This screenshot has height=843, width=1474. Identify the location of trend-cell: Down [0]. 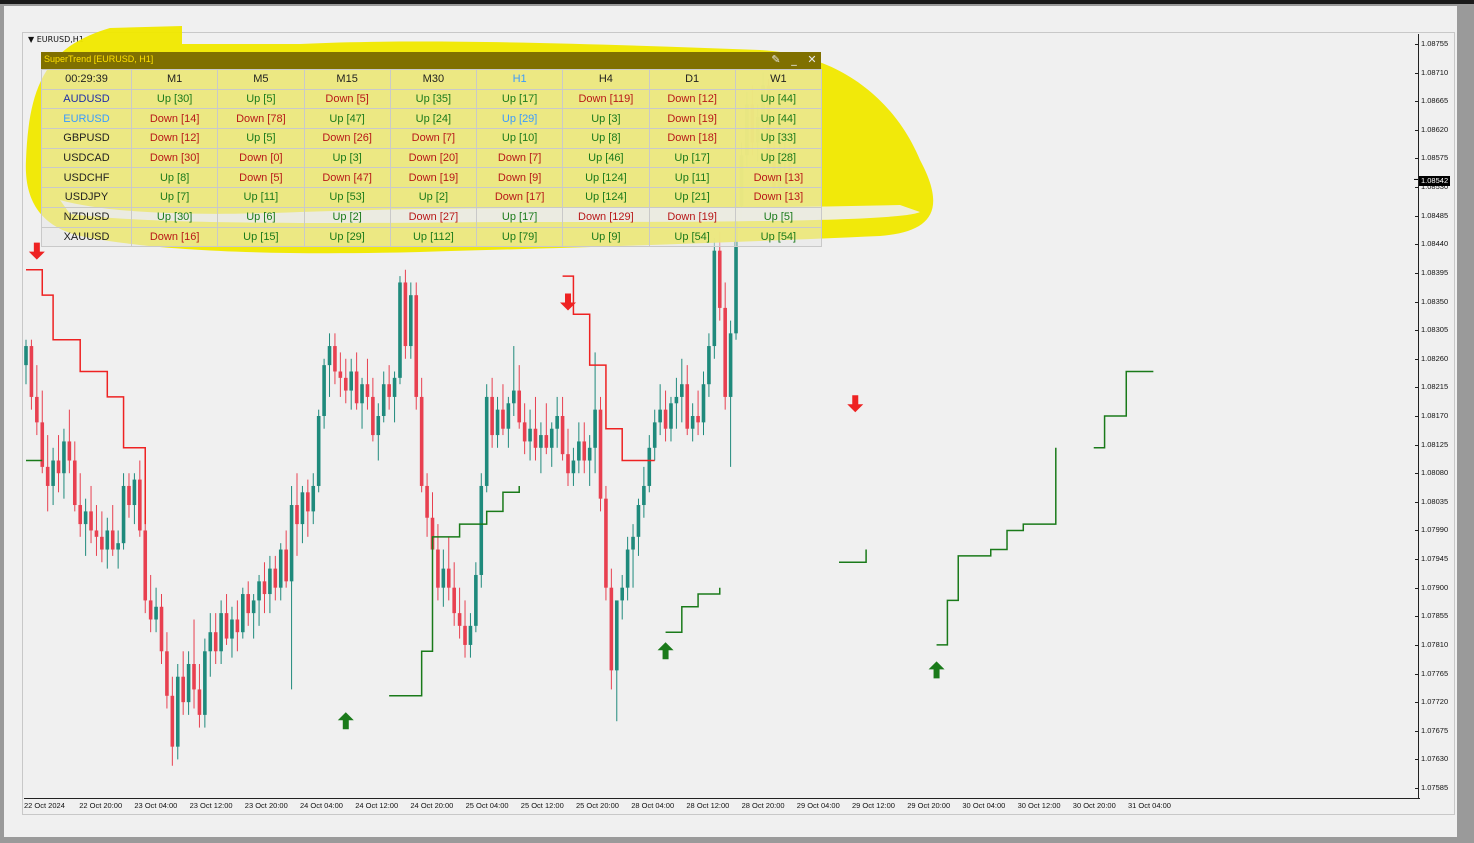
(261, 158).